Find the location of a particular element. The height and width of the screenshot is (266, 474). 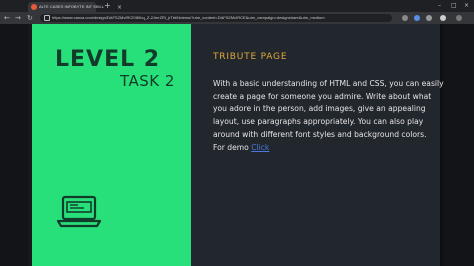

back-button: ← is located at coordinates (7, 18).